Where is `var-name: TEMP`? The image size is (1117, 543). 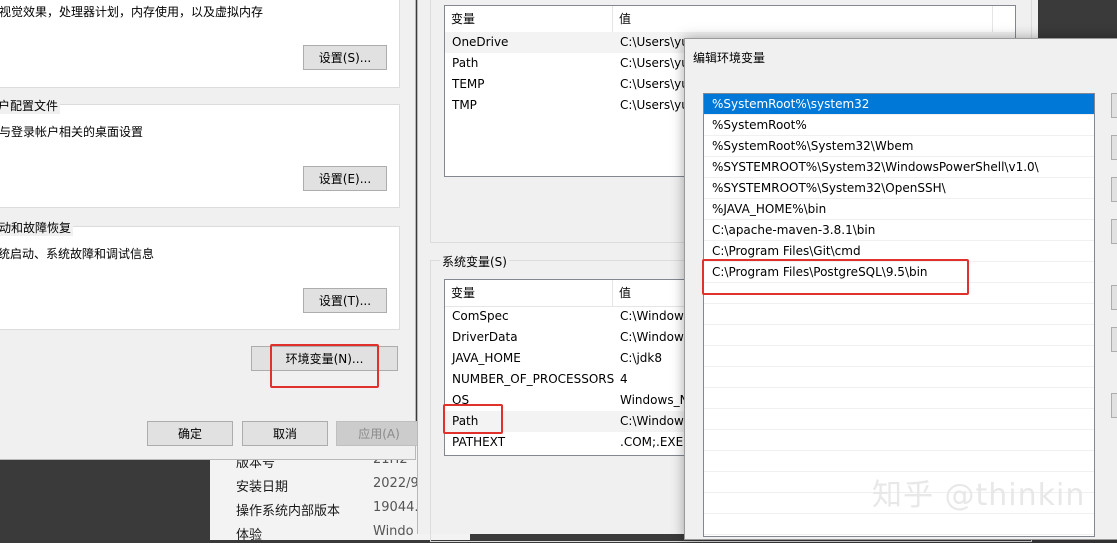 var-name: TEMP is located at coordinates (468, 84).